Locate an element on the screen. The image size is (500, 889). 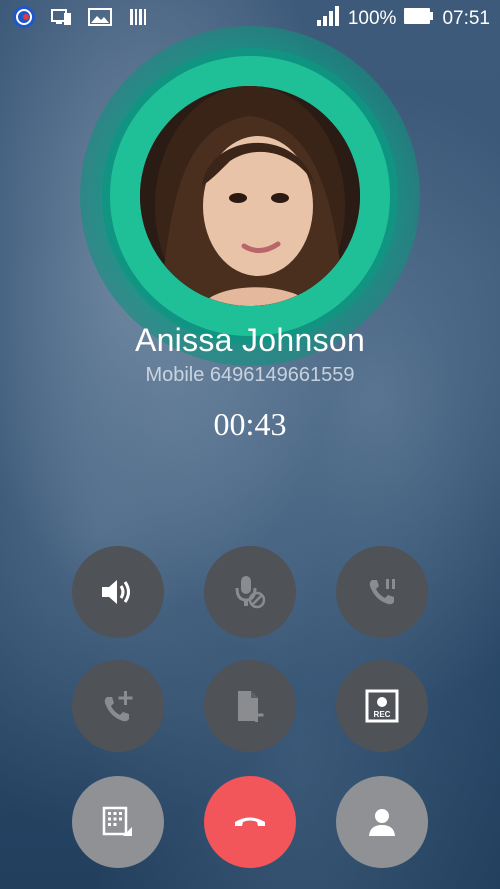
add-call-icon is located at coordinates (118, 706).